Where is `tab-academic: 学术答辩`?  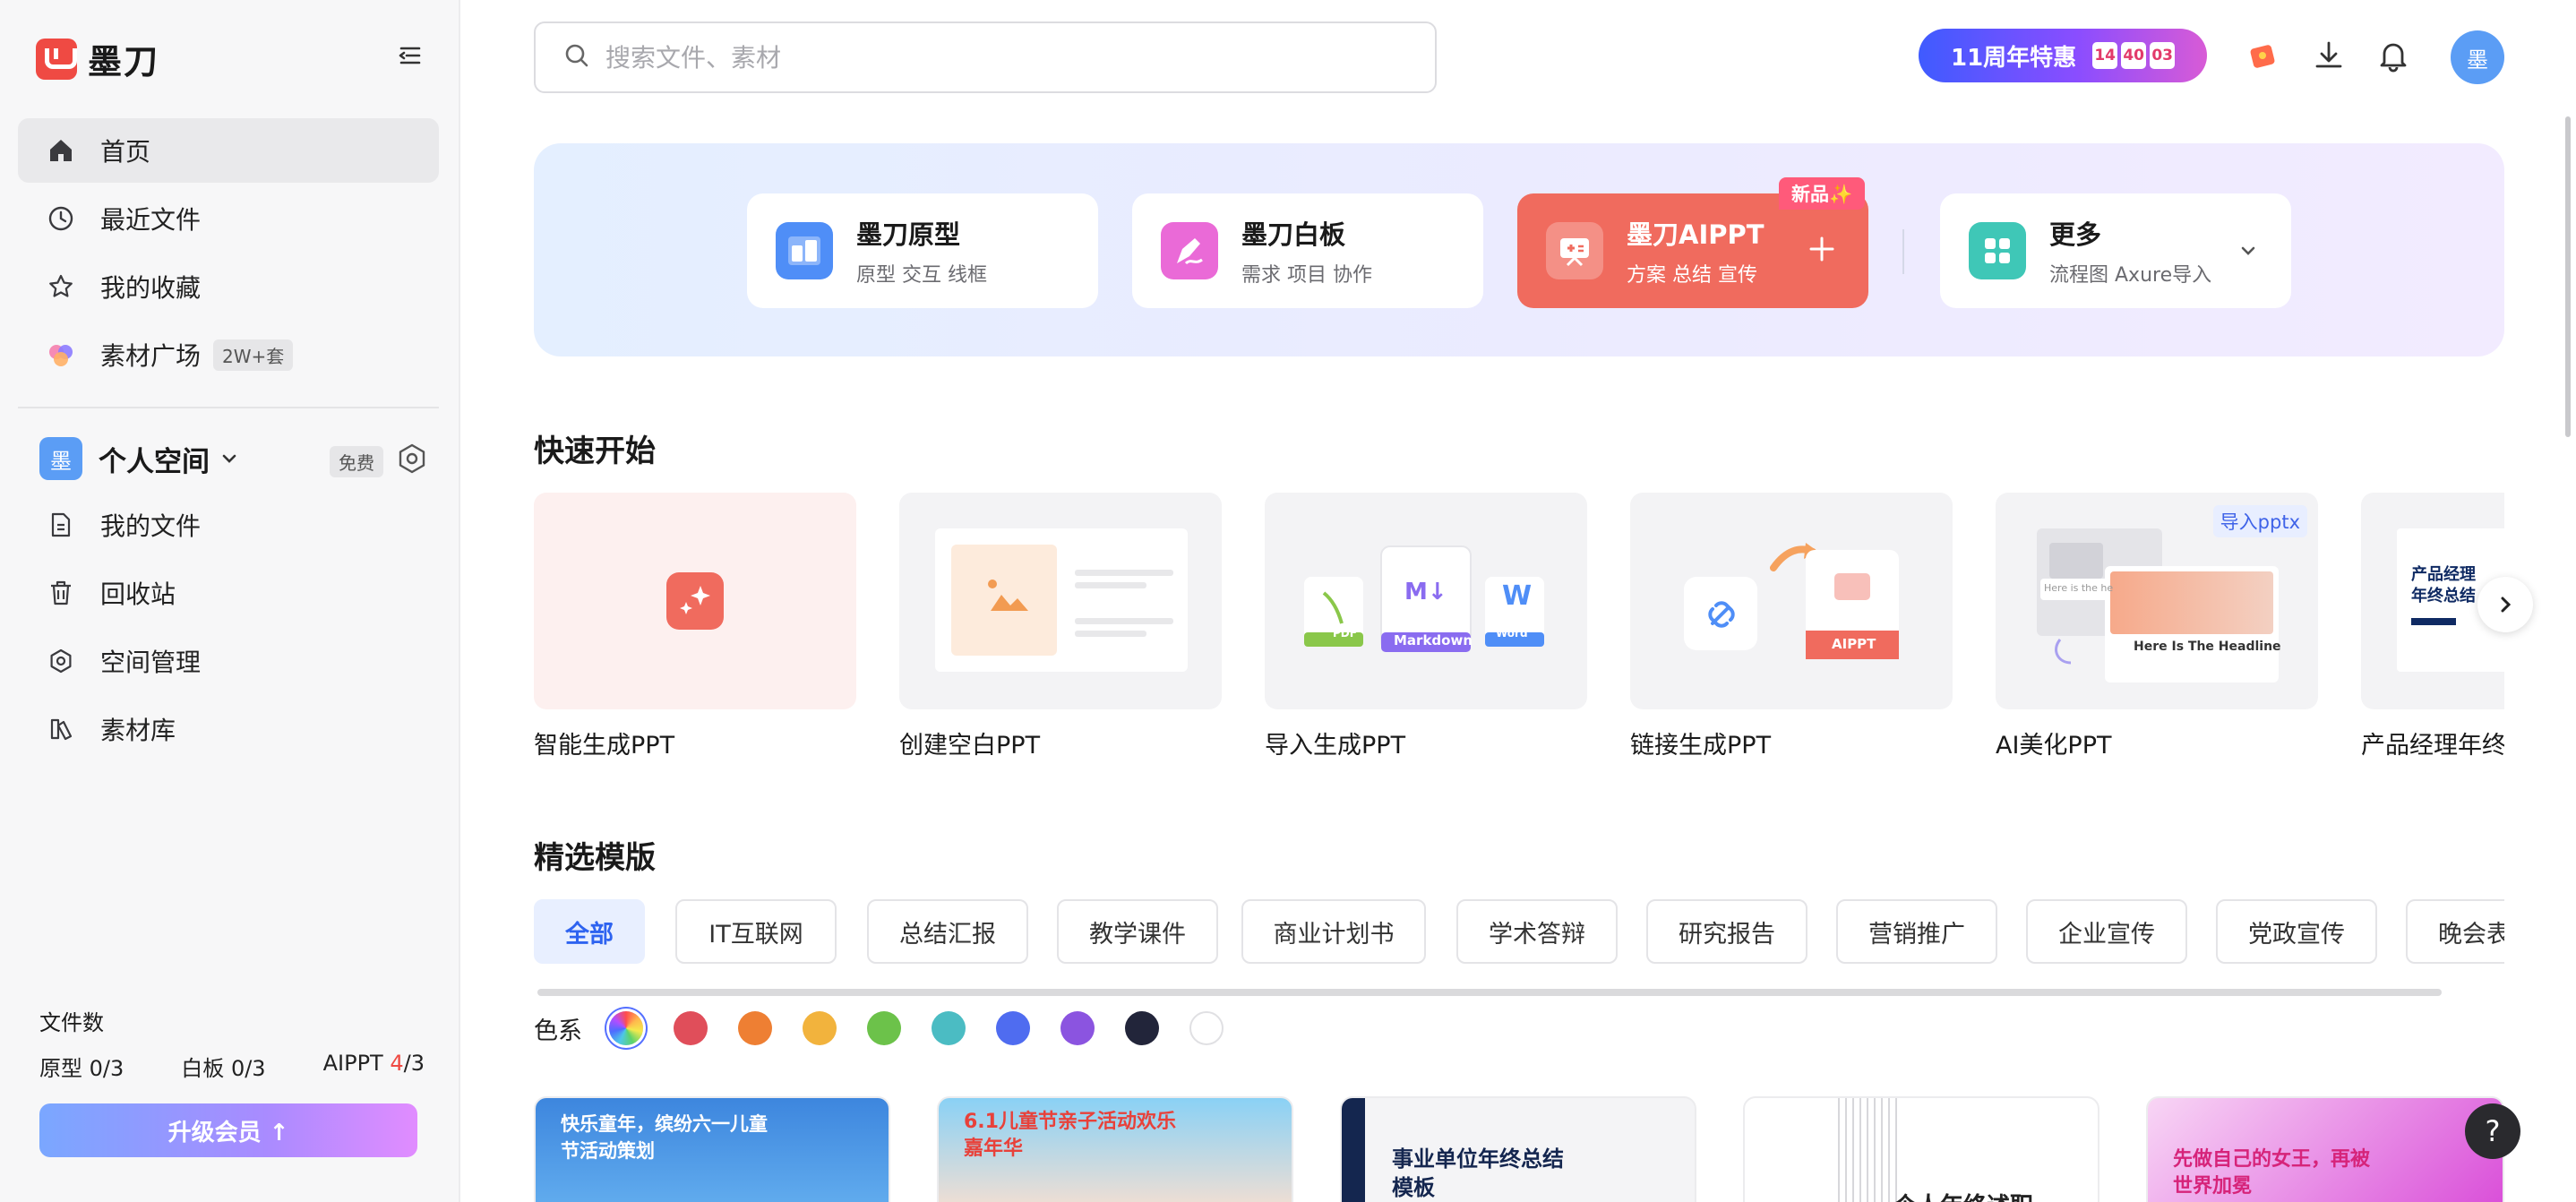 tab-academic: 学术答辩 is located at coordinates (1537, 931).